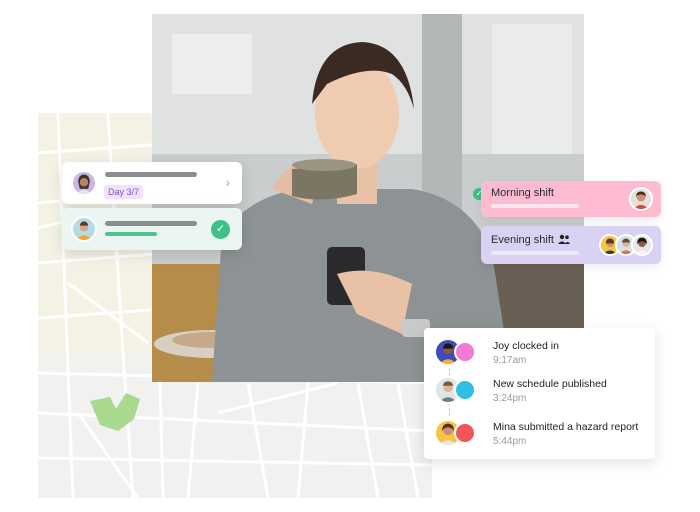 Image resolution: width=700 pixels, height=512 pixels. I want to click on report-icon, so click(465, 433).